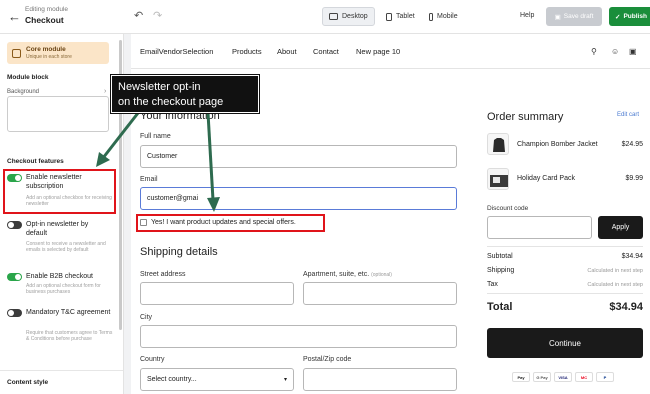 This screenshot has height=394, width=650. What do you see at coordinates (49, 57) in the screenshot?
I see `core-module-subtitle: Unique in each store` at bounding box center [49, 57].